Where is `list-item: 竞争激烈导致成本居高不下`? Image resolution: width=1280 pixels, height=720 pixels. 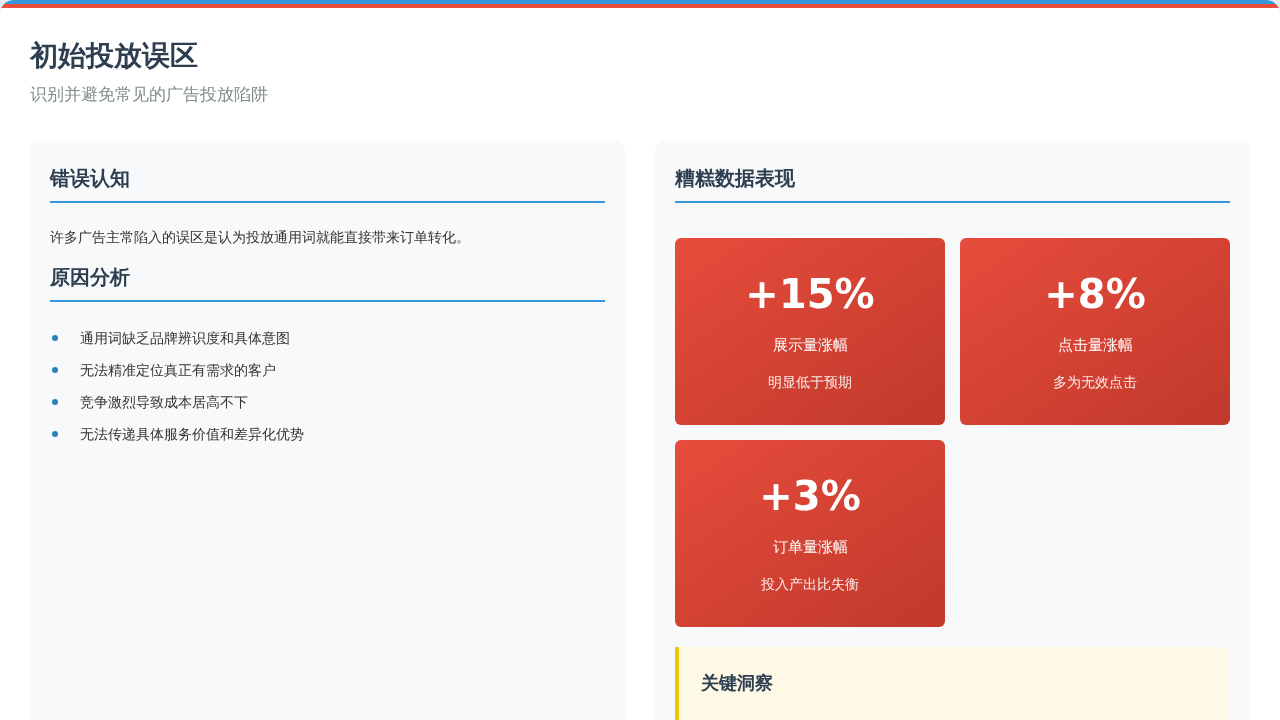
list-item: 竞争激烈导致成本居高不下 is located at coordinates (164, 402).